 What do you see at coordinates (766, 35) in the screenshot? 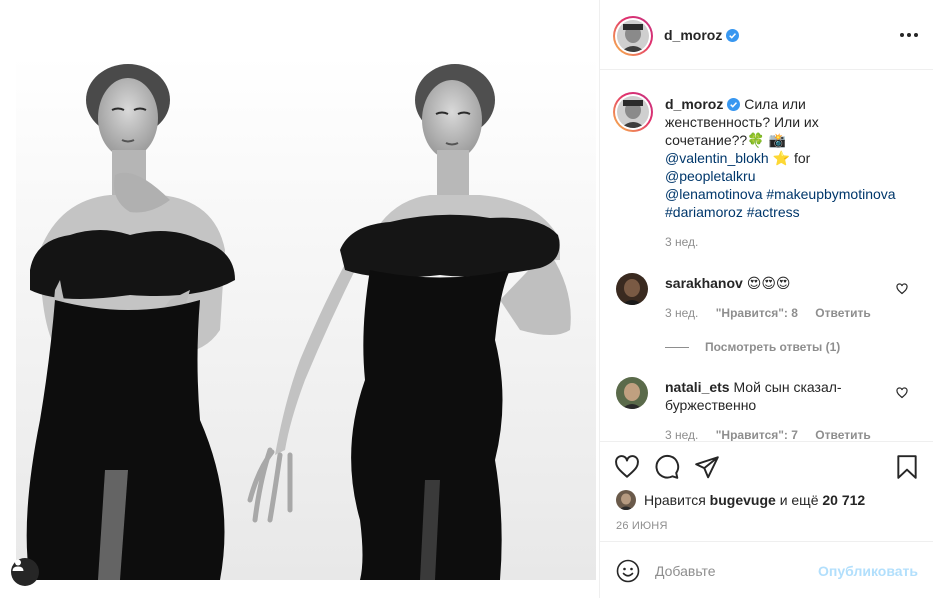
I see `post-header: d_moroz` at bounding box center [766, 35].